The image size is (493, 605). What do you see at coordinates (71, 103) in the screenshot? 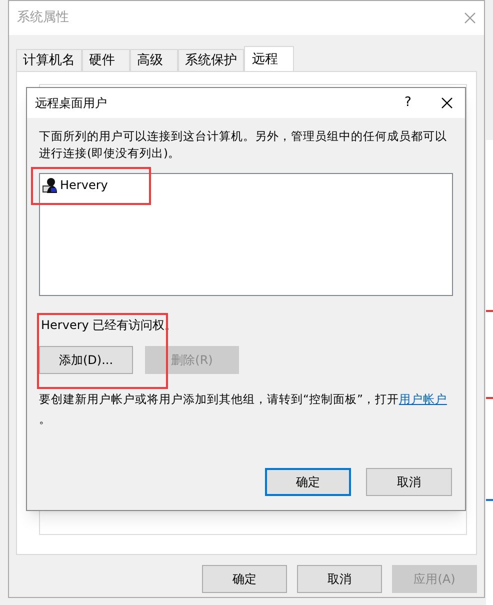
I see `dialog-title: 远程桌面用户` at bounding box center [71, 103].